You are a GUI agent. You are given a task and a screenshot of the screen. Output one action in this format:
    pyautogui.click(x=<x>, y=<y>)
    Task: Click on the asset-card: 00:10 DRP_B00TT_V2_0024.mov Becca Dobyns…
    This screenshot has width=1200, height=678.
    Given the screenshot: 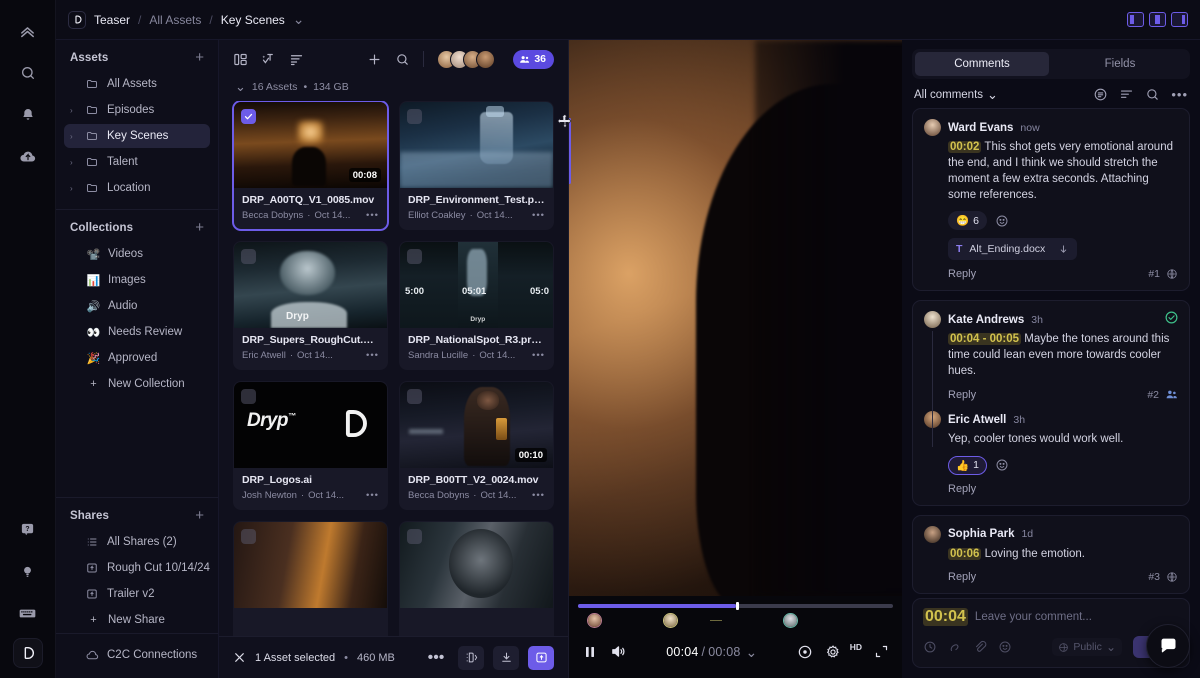 What is the action you would take?
    pyautogui.click(x=476, y=445)
    